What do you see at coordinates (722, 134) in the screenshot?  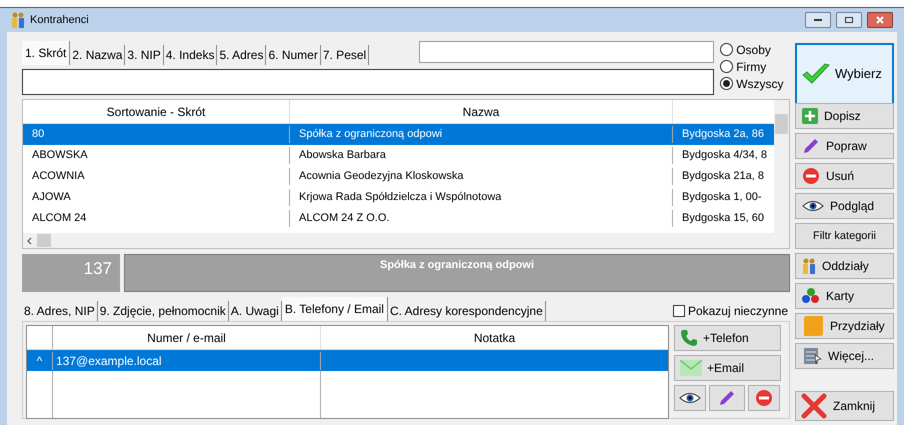 I see `table-cell-text: Bydgoska 2a, 86` at bounding box center [722, 134].